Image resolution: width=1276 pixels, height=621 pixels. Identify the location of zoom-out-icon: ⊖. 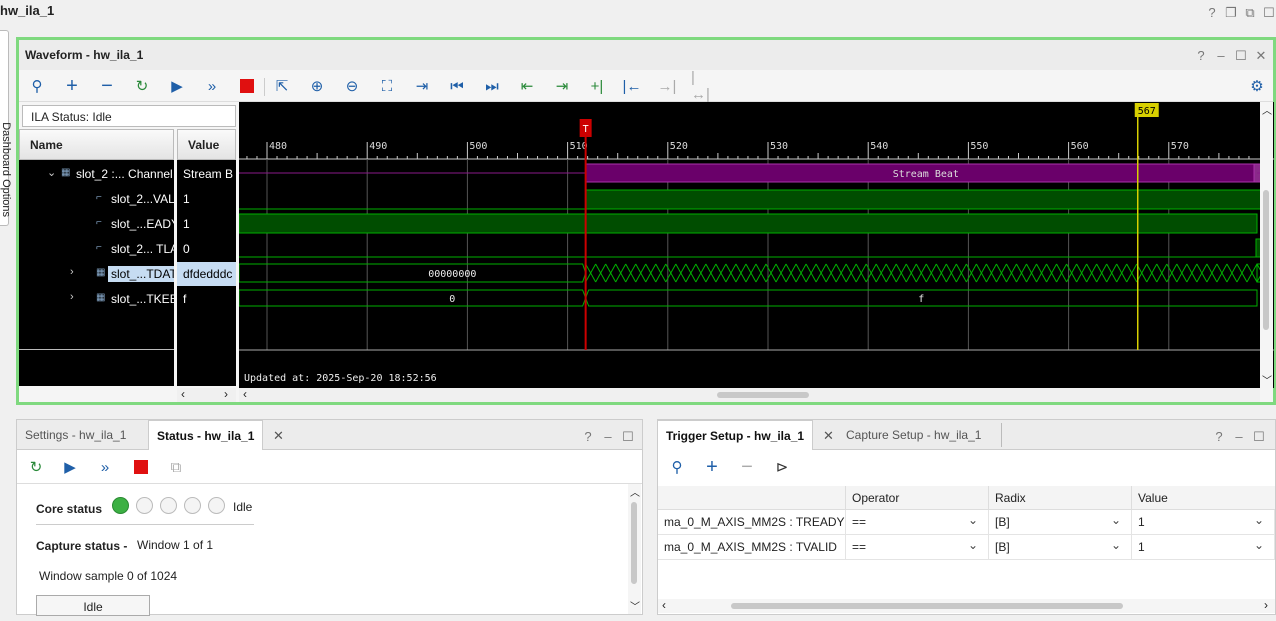
(352, 86).